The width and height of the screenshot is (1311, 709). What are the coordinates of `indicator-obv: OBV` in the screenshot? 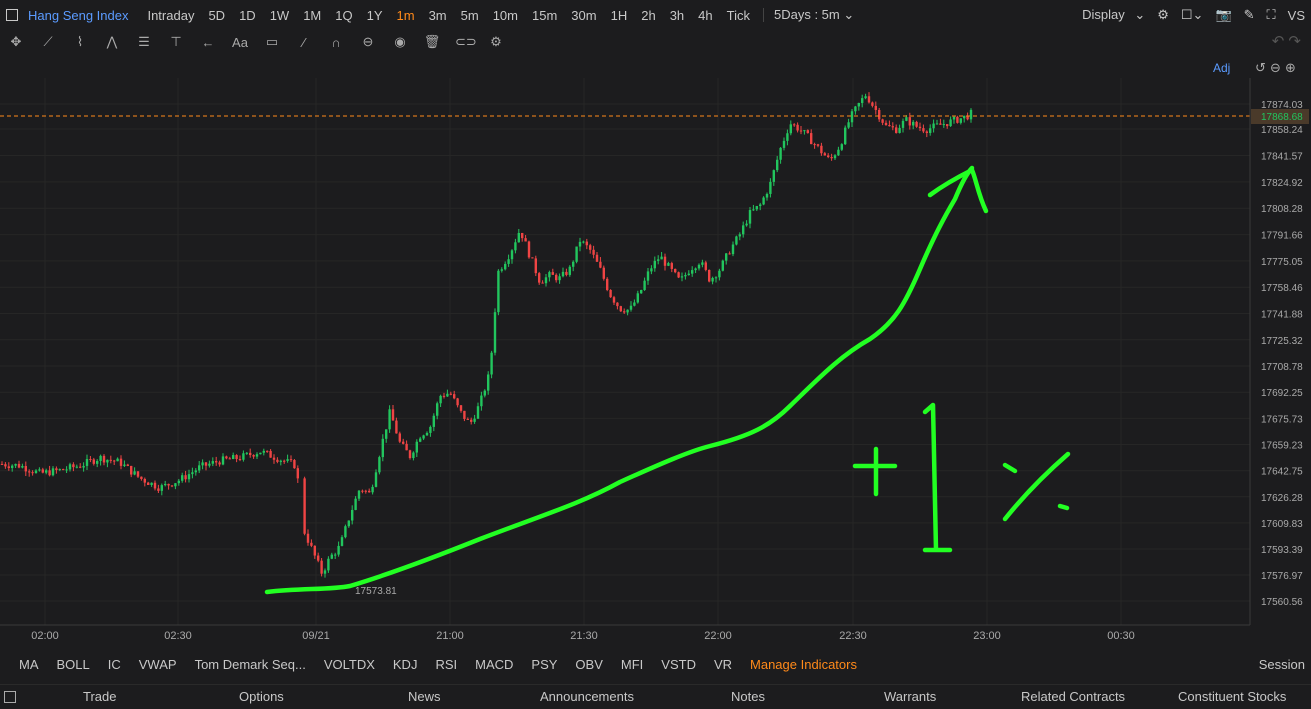 It's located at (588, 664).